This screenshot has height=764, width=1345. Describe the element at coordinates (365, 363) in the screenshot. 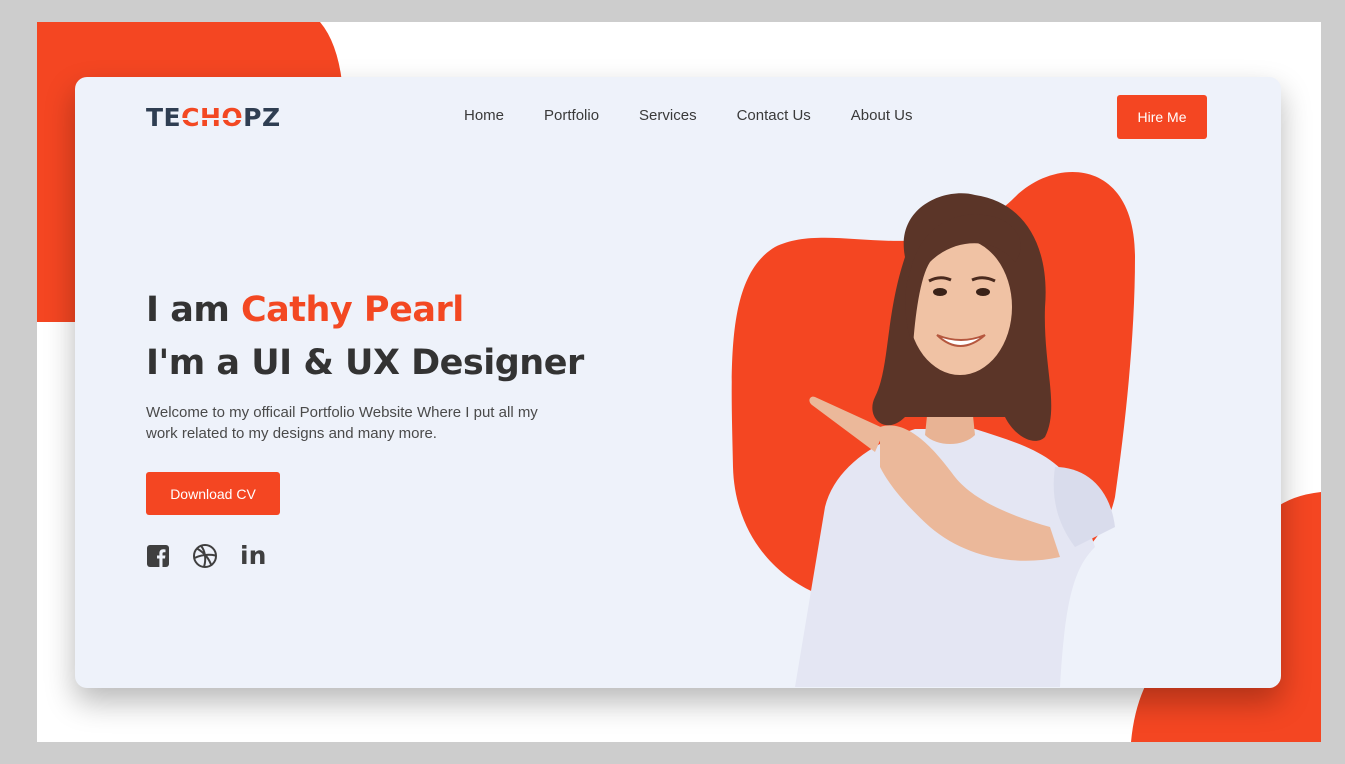

I see `hero-role: I'm a UI & UX Designer` at that location.